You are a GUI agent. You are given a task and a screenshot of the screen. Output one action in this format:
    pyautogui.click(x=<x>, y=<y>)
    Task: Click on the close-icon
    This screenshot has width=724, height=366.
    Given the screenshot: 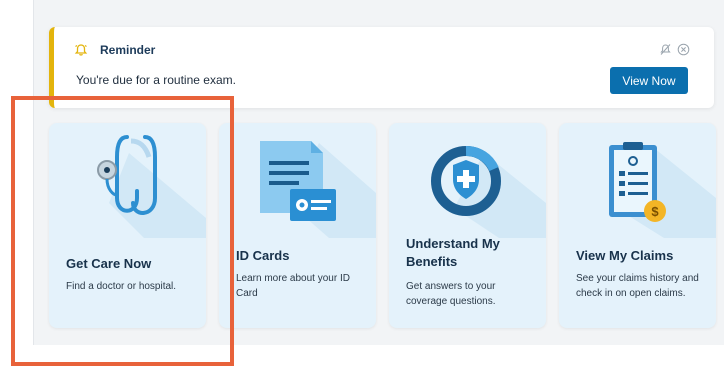 What is the action you would take?
    pyautogui.click(x=683, y=52)
    